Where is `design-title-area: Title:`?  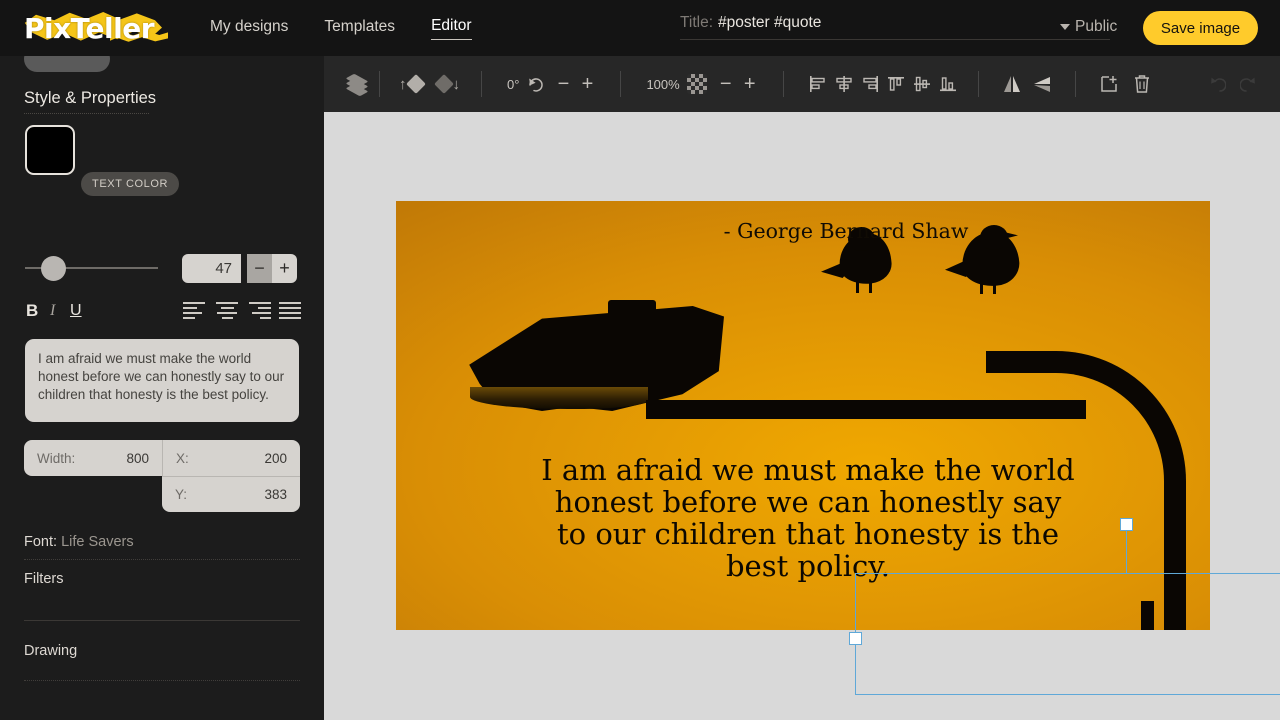
design-title-area: Title: is located at coordinates (895, 27).